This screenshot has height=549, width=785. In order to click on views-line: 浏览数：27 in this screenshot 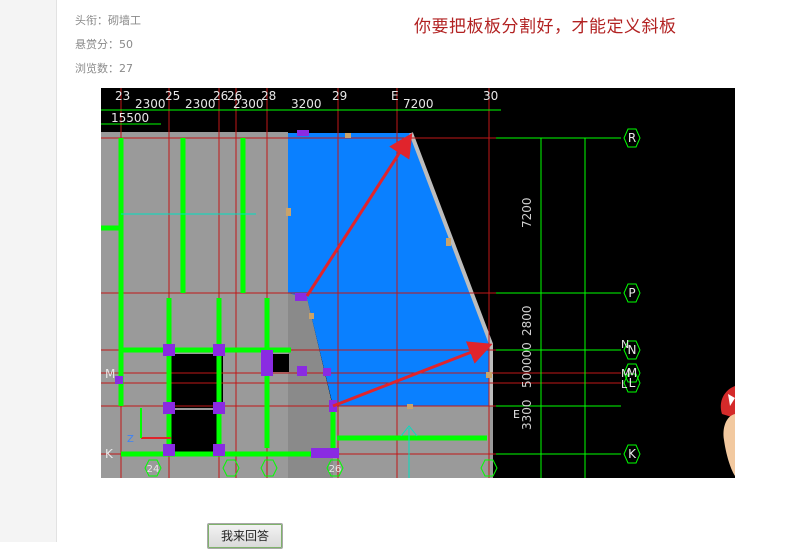, I will do `click(104, 68)`.